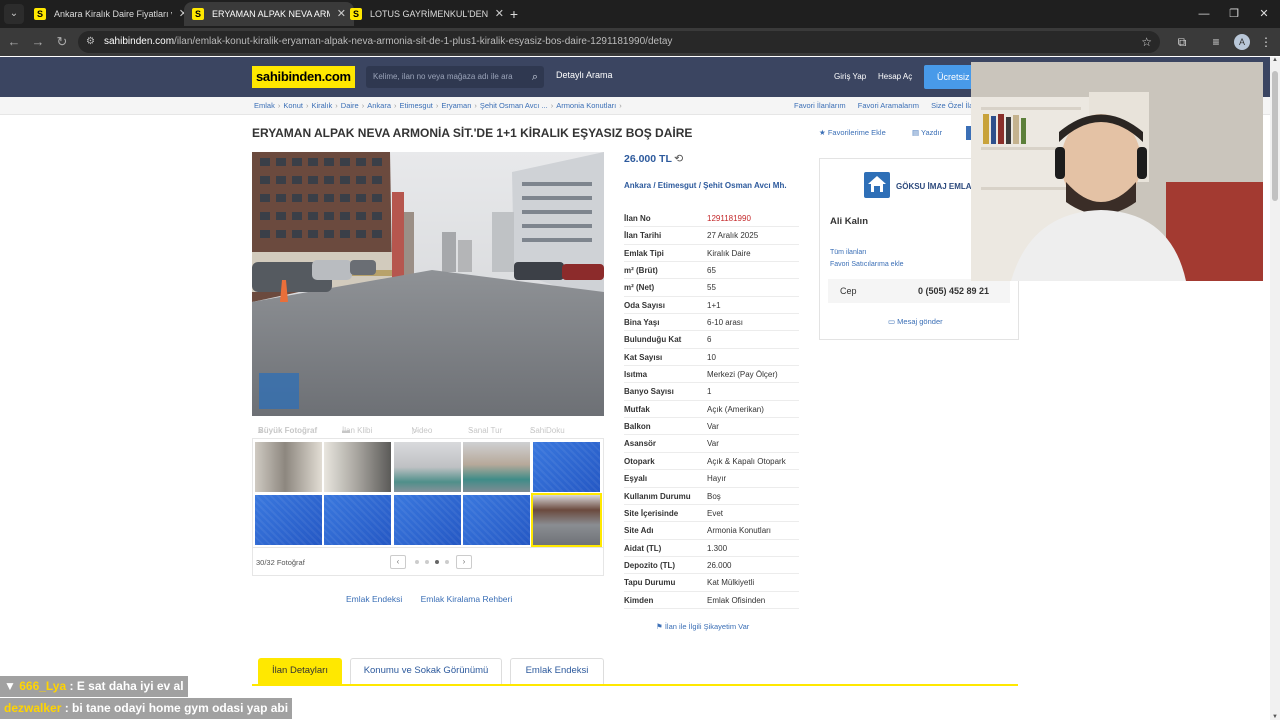 This screenshot has height=720, width=1280. What do you see at coordinates (927, 132) in the screenshot?
I see `print-link: ▤ Yazdır` at bounding box center [927, 132].